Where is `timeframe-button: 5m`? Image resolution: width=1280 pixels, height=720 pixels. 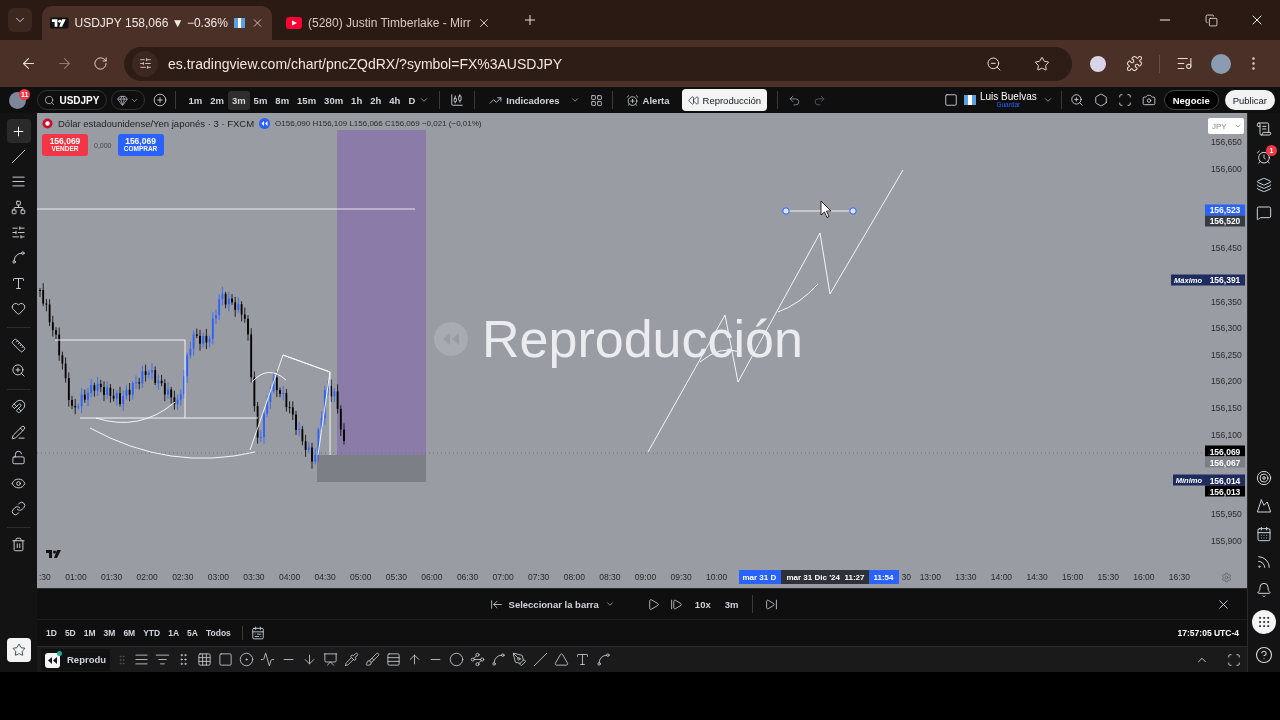 timeframe-button: 5m is located at coordinates (260, 100).